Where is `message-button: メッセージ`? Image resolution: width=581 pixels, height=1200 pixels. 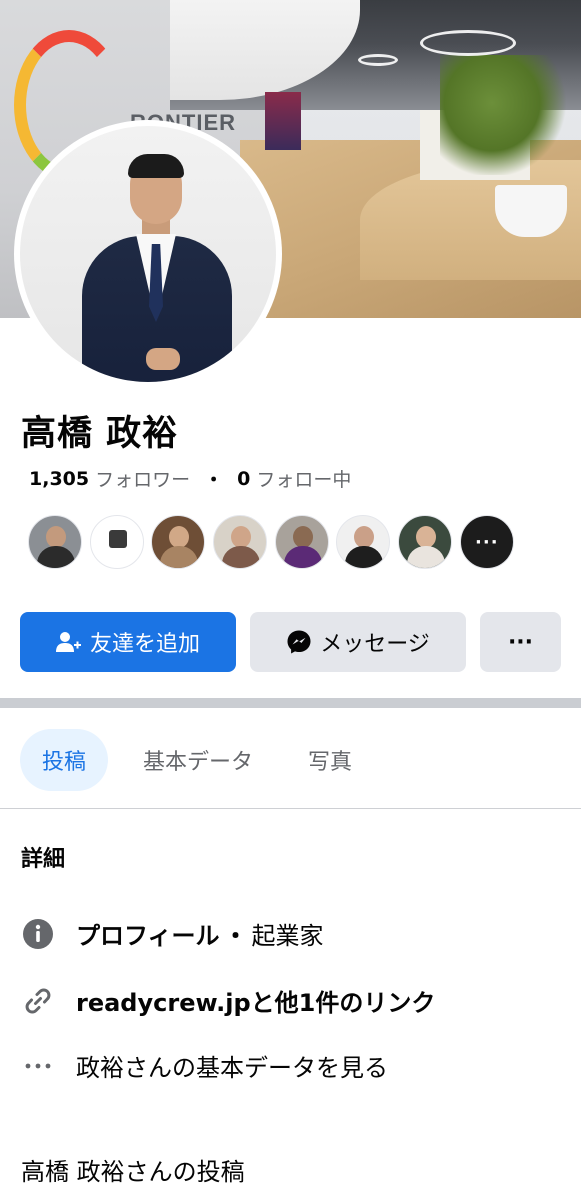
message-button: メッセージ is located at coordinates (358, 642).